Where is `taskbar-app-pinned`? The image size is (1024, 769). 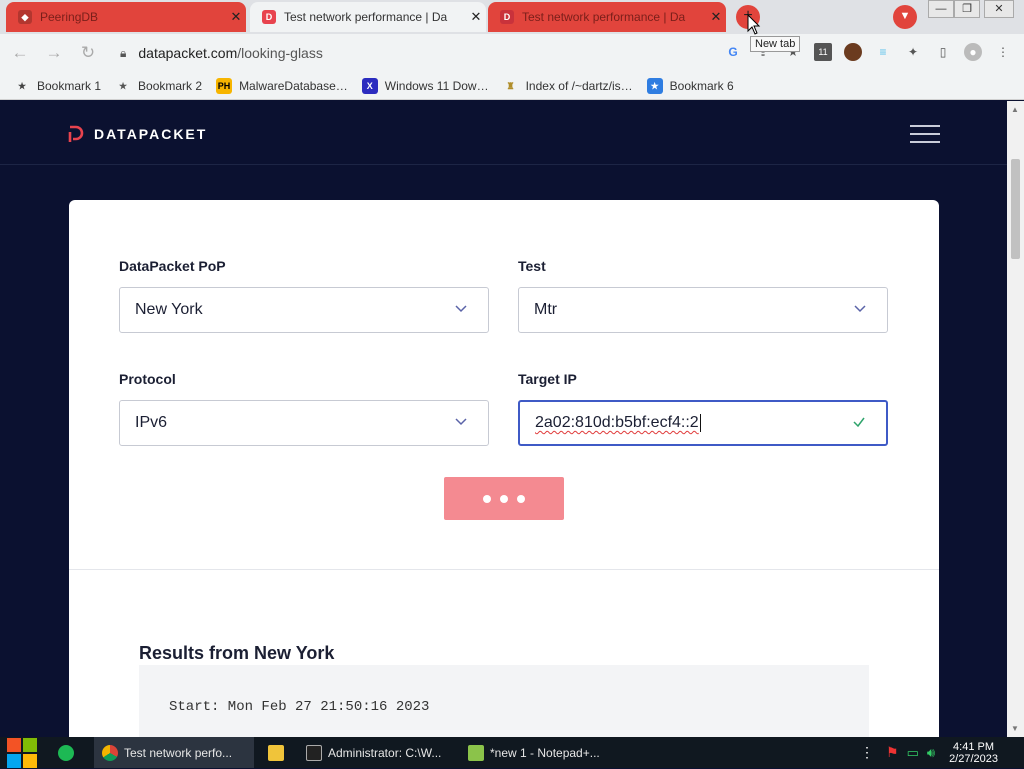 taskbar-app-pinned is located at coordinates (69, 752).